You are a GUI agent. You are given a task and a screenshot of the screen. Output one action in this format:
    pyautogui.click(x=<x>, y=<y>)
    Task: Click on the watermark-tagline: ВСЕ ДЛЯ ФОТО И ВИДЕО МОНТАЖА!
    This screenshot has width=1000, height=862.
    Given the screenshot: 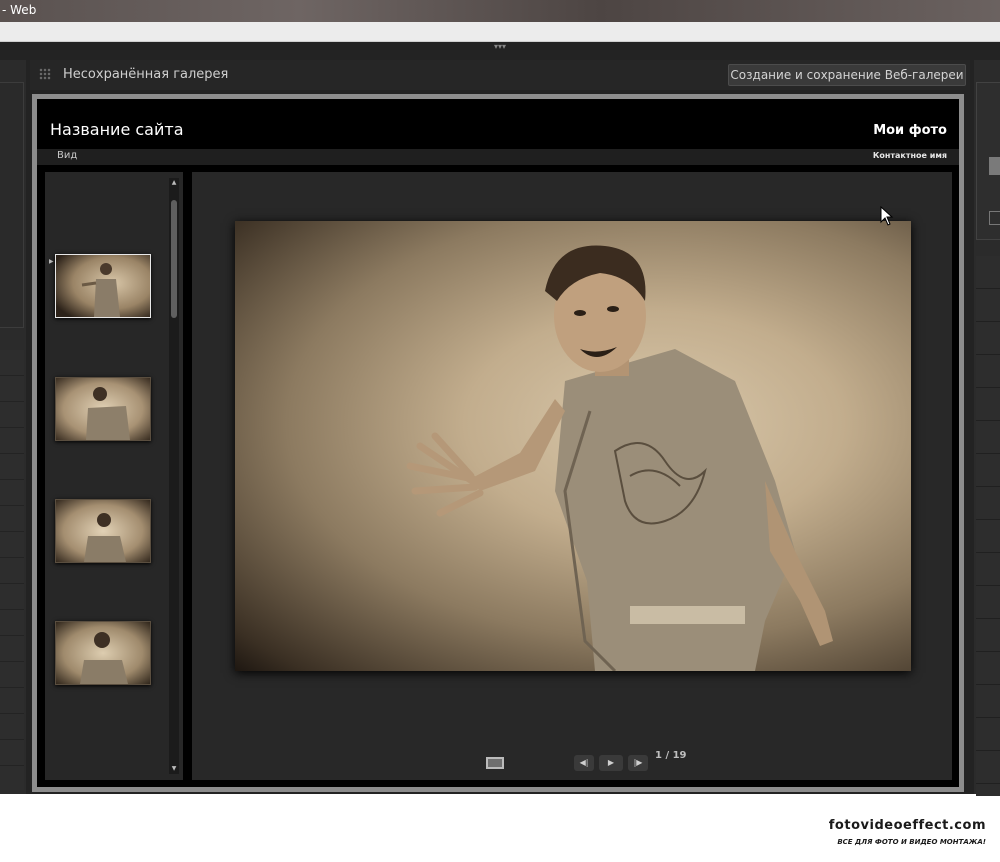 What is the action you would take?
    pyautogui.click(x=911, y=842)
    